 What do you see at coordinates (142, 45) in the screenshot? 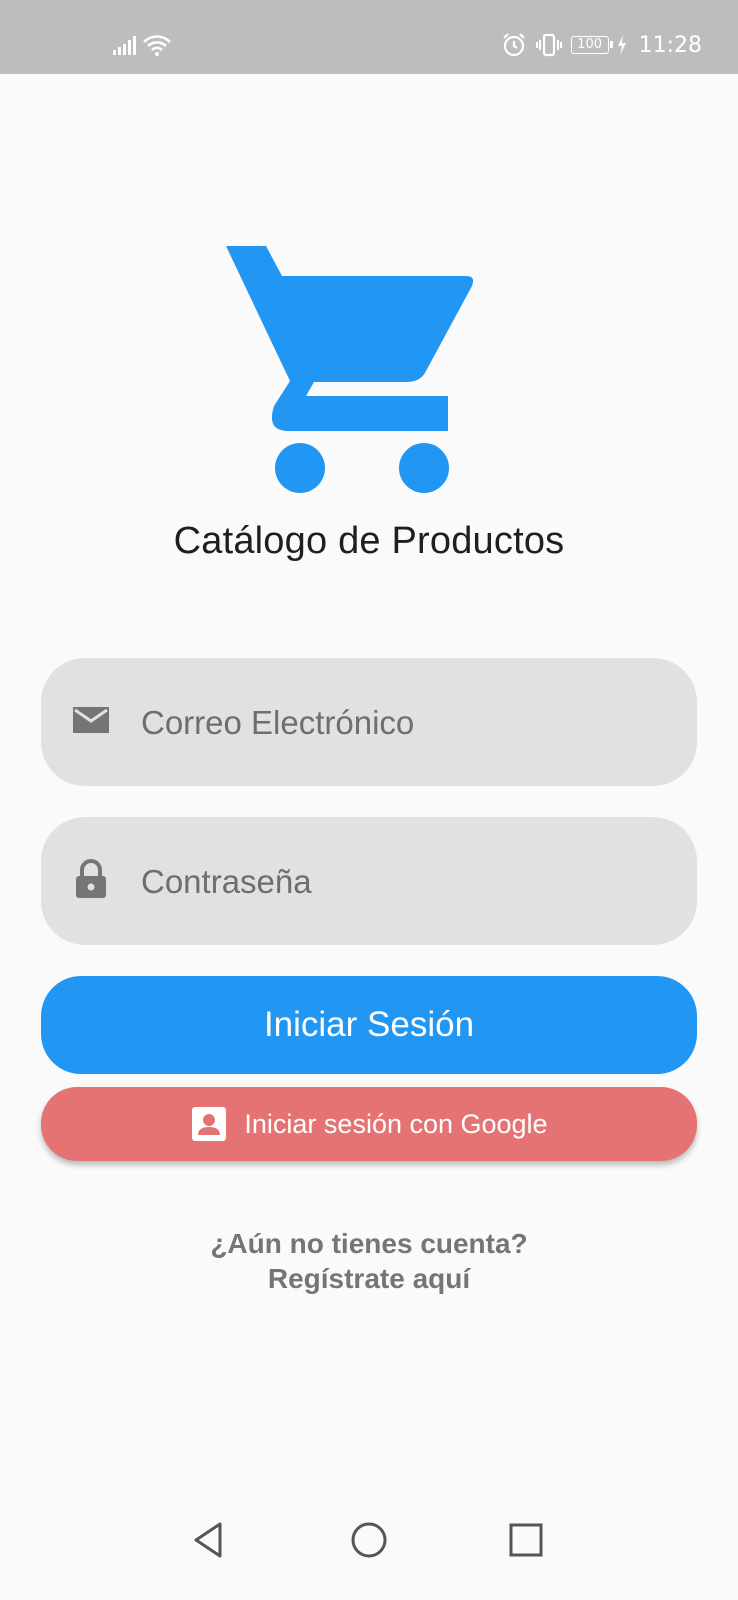
I see `status-left` at bounding box center [142, 45].